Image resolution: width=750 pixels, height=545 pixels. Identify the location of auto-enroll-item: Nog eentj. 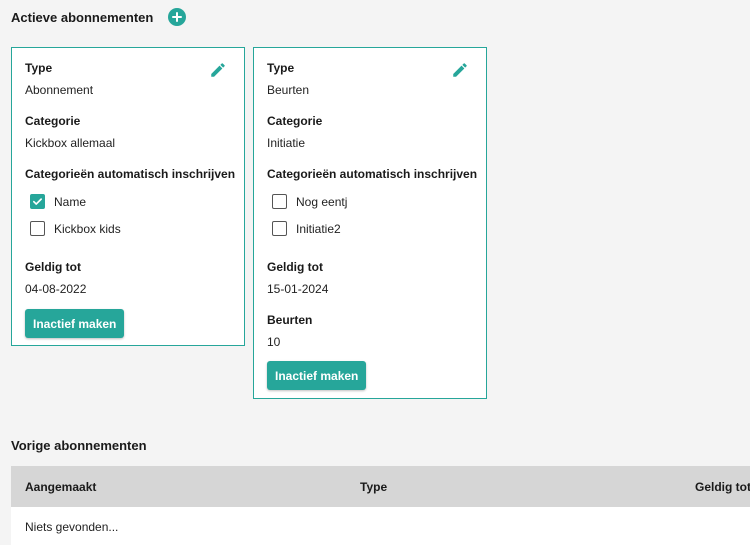
(309, 201).